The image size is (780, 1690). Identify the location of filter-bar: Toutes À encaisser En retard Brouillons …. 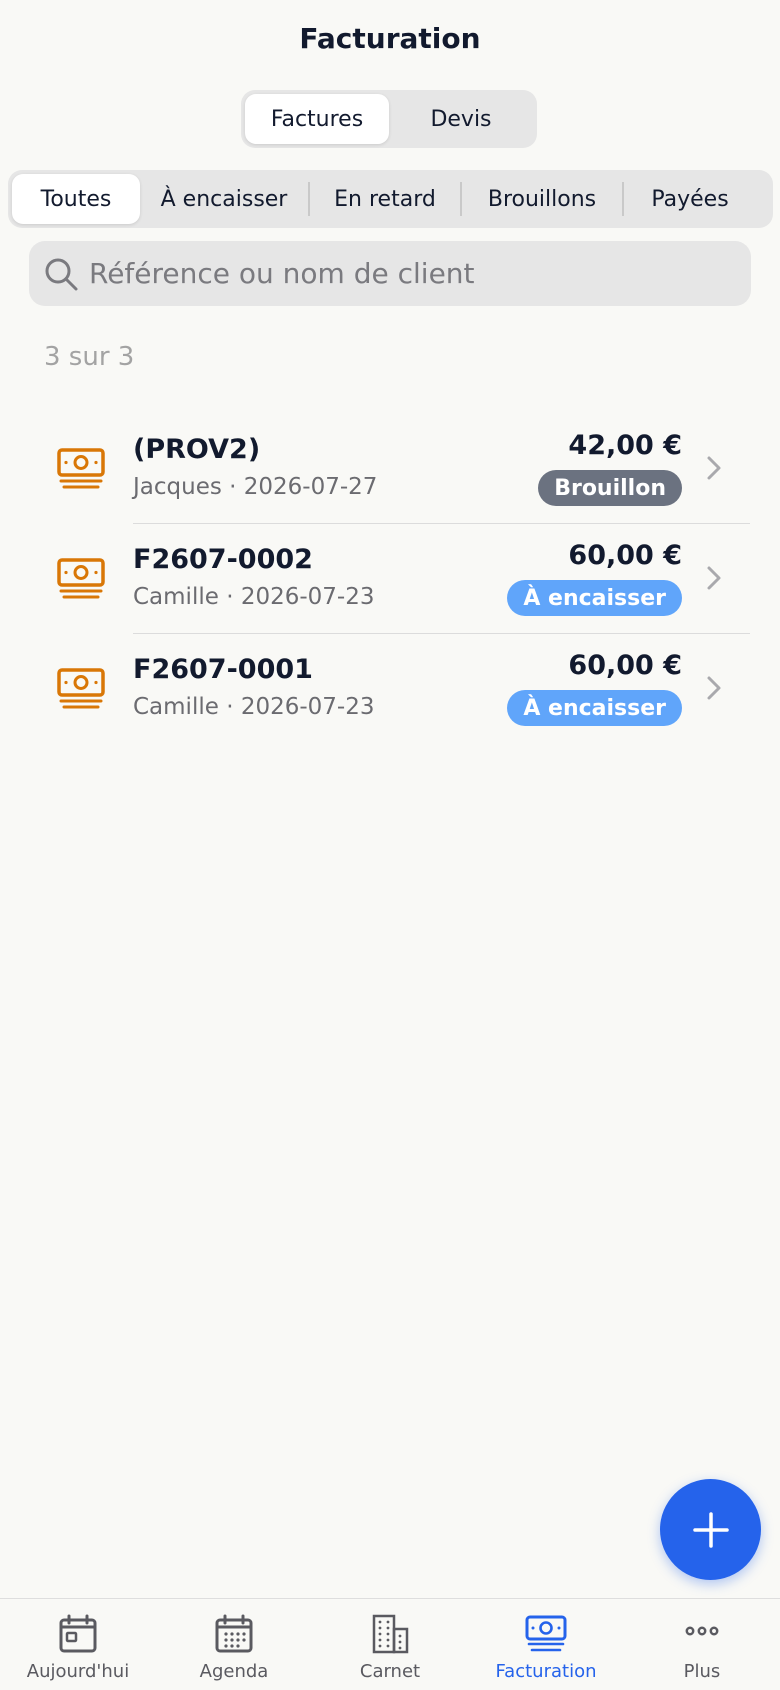
(390, 199).